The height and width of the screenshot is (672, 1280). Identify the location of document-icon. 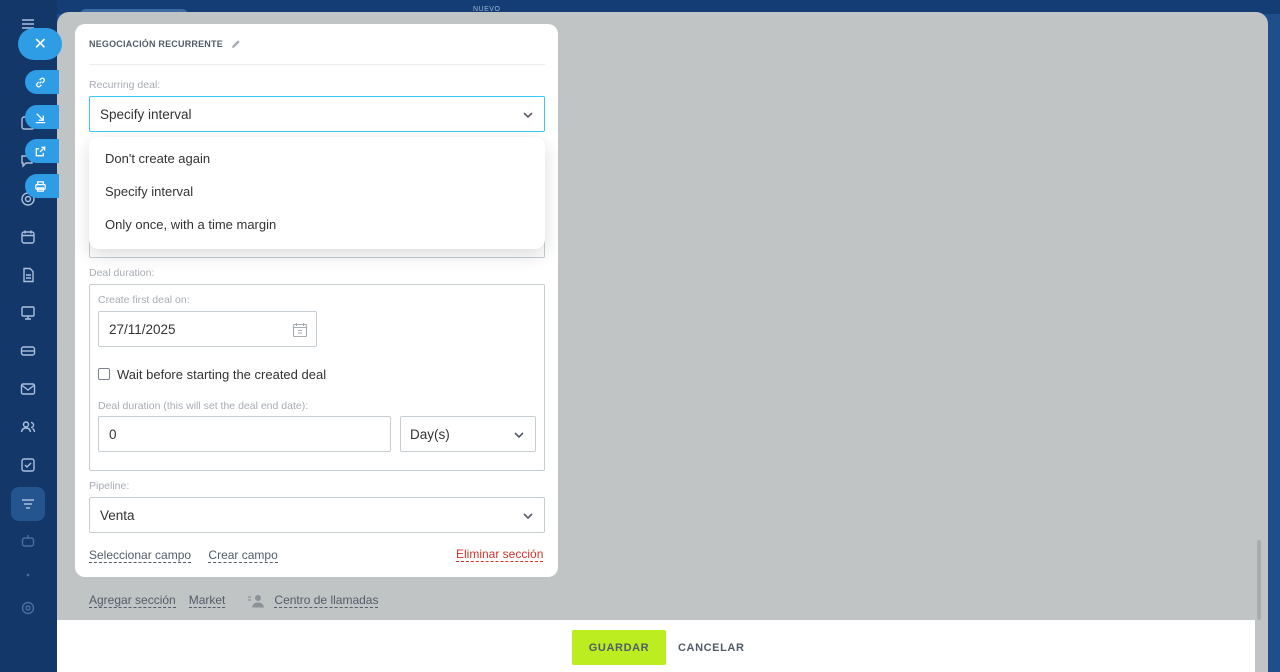
(28, 275).